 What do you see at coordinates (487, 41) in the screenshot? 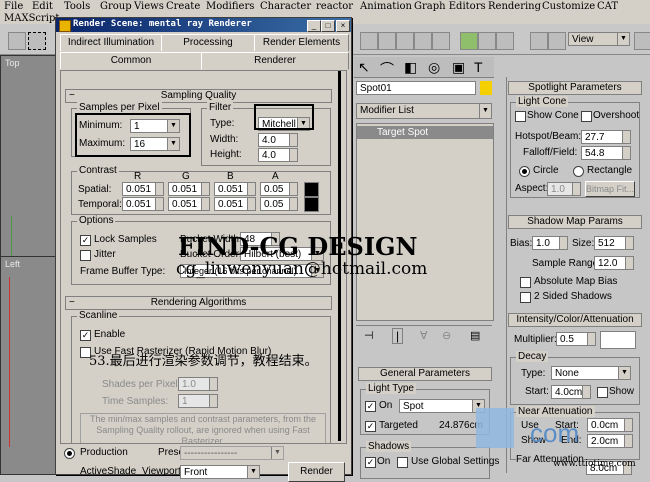
I see `material-editor-icon` at bounding box center [487, 41].